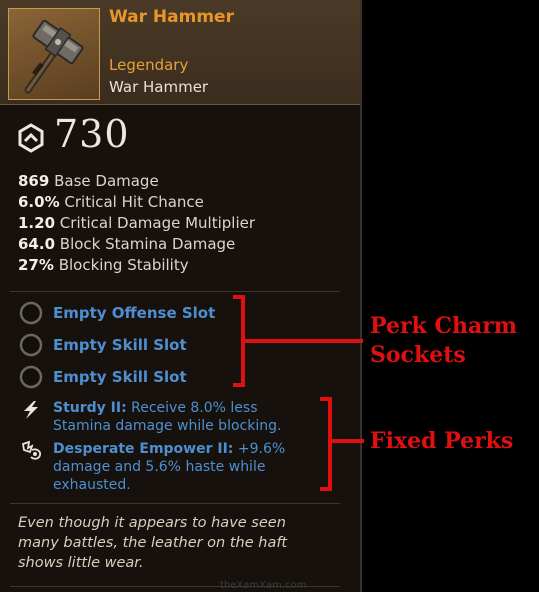 This screenshot has width=539, height=592. What do you see at coordinates (326, 444) in the screenshot?
I see `fixed-perks-bracket` at bounding box center [326, 444].